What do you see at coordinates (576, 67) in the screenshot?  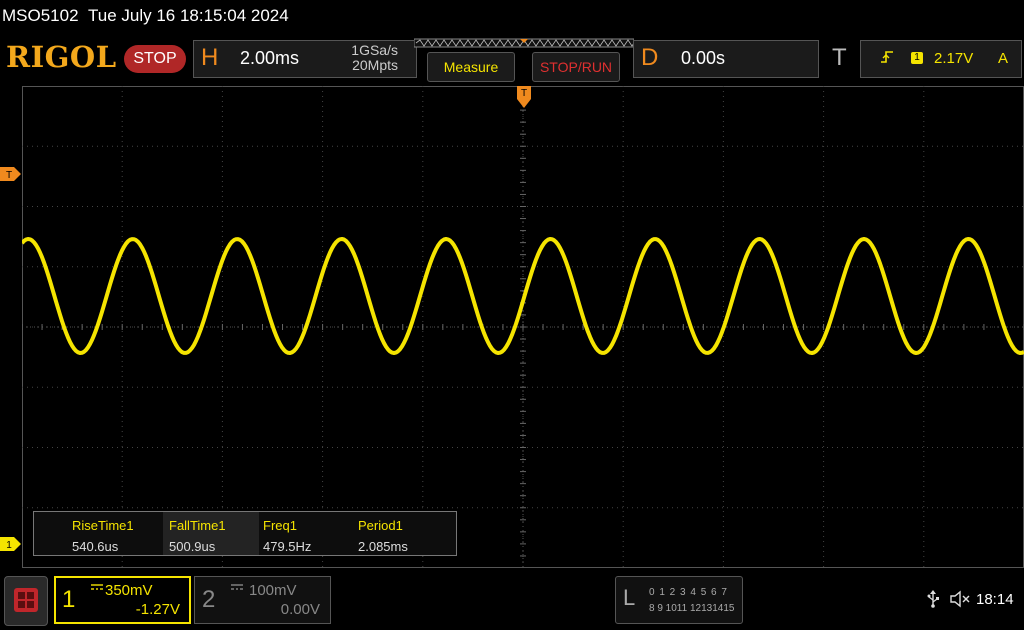 I see `stop-run-button: STOP/RUN` at bounding box center [576, 67].